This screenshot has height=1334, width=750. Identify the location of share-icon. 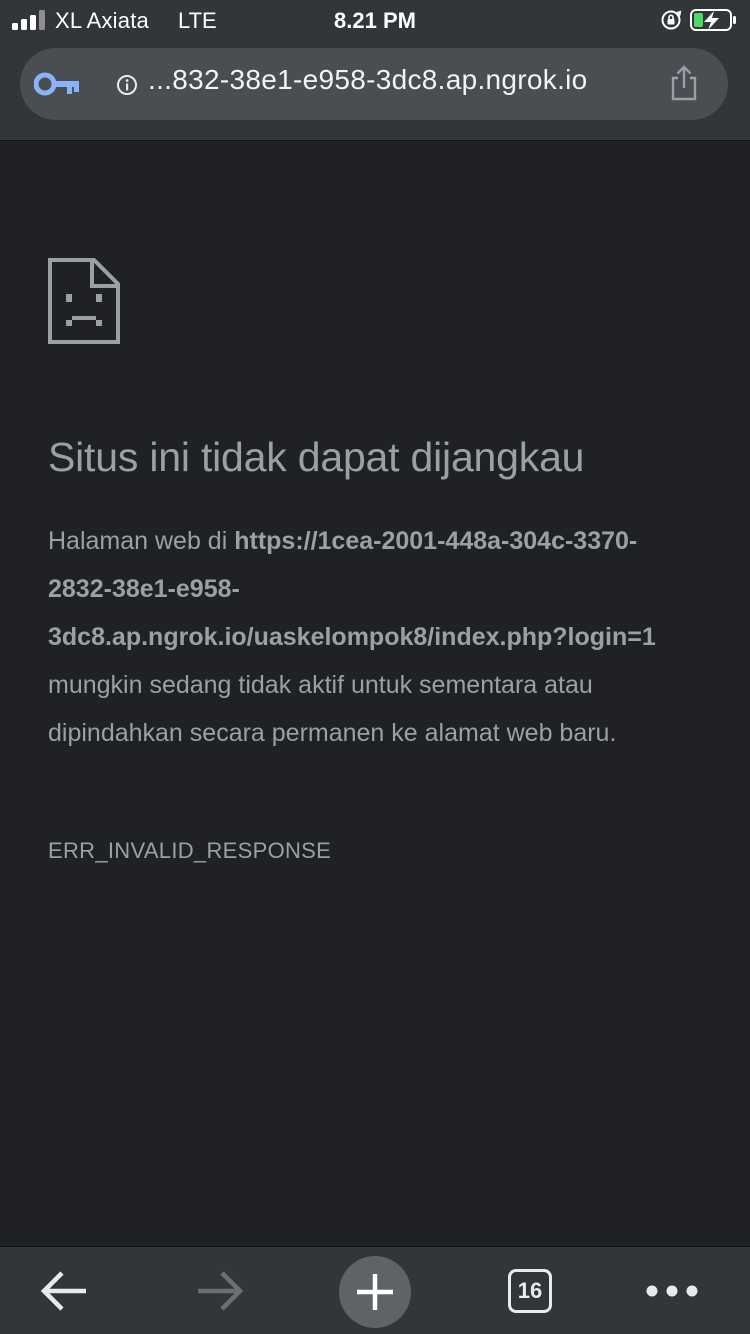
(684, 83).